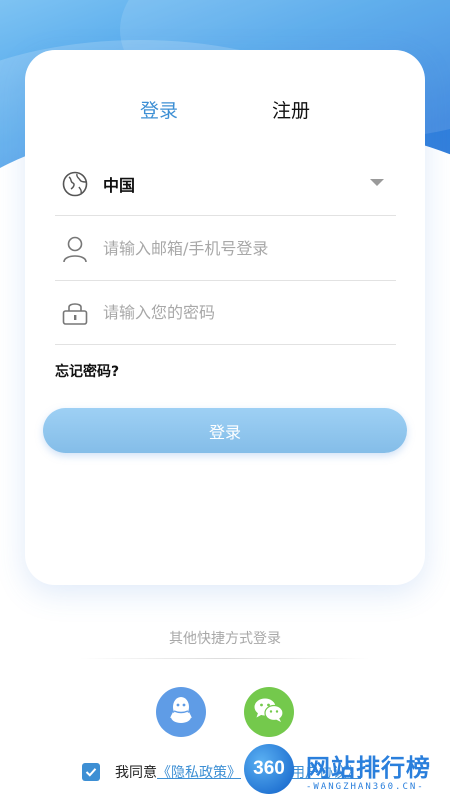  Describe the element at coordinates (377, 182) in the screenshot. I see `chevron-down-icon` at that location.